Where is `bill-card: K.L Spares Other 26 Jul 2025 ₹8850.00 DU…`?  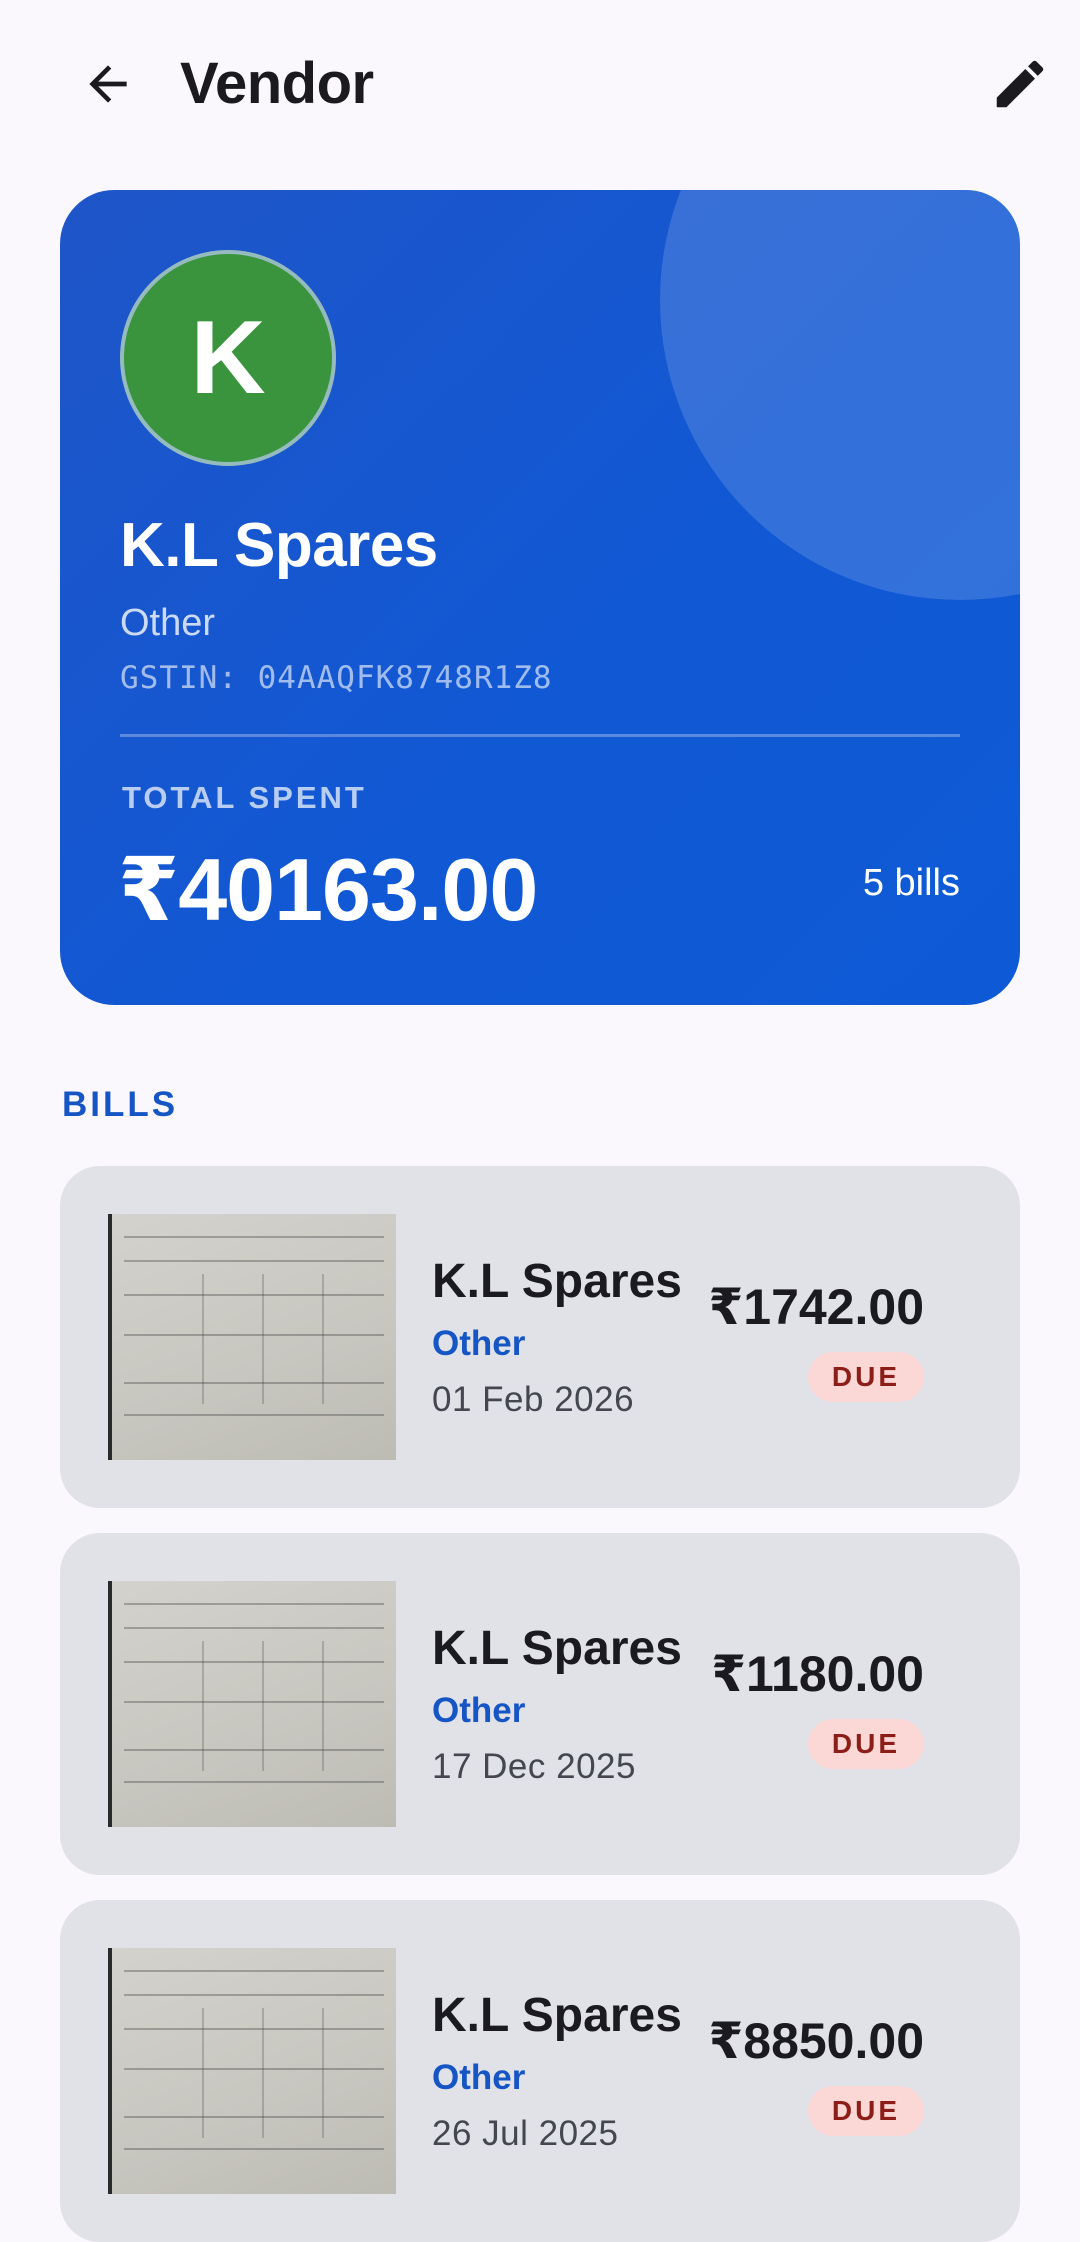 bill-card: K.L Spares Other 26 Jul 2025 ₹8850.00 DU… is located at coordinates (540, 2071).